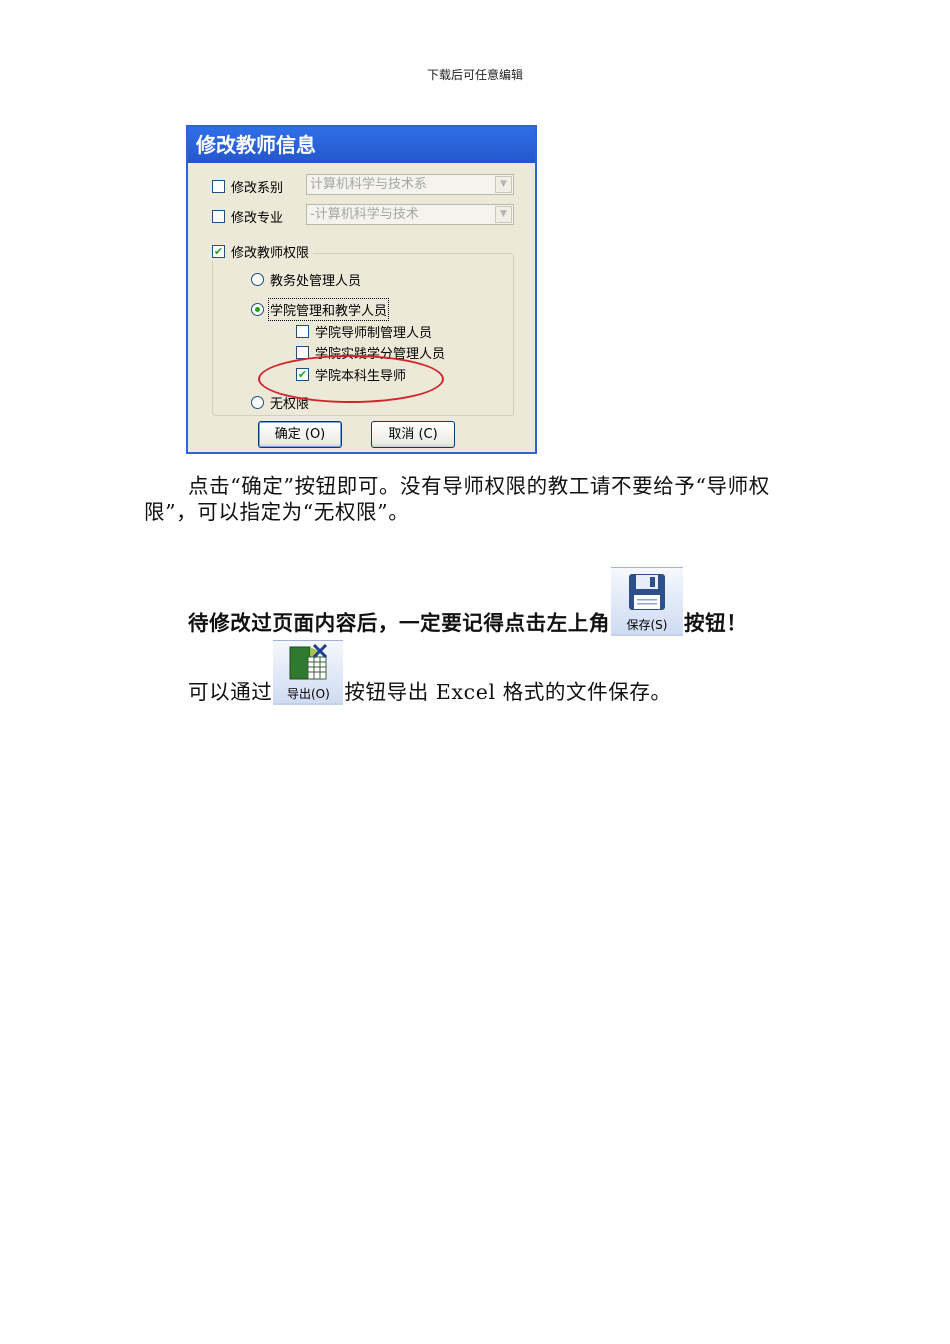 This screenshot has width=950, height=1344. Describe the element at coordinates (308, 661) in the screenshot. I see `excel-export-icon` at that location.